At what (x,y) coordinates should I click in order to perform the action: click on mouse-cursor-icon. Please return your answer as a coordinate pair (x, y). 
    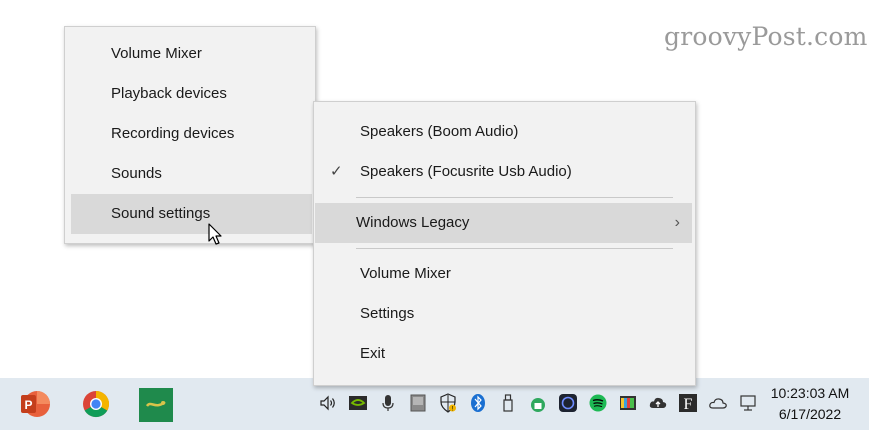
    Looking at the image, I should click on (215, 234).